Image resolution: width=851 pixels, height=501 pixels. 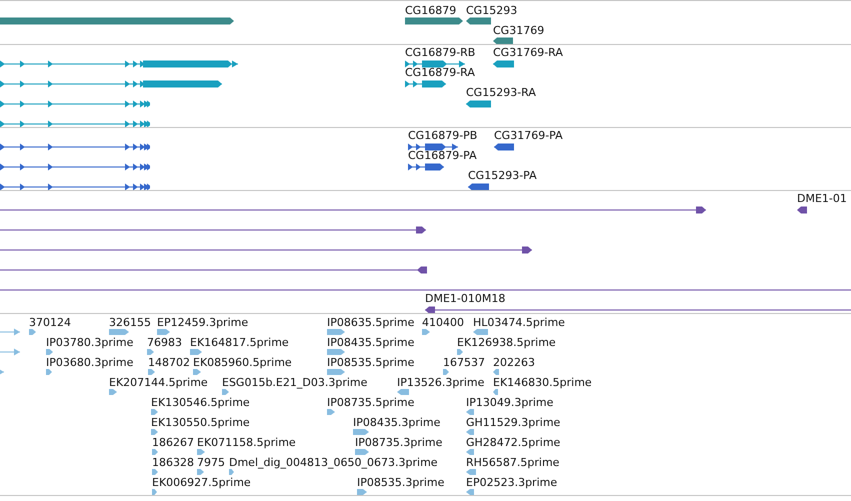 What do you see at coordinates (242, 362) in the screenshot?
I see `feature-label: EK085960.5prime` at bounding box center [242, 362].